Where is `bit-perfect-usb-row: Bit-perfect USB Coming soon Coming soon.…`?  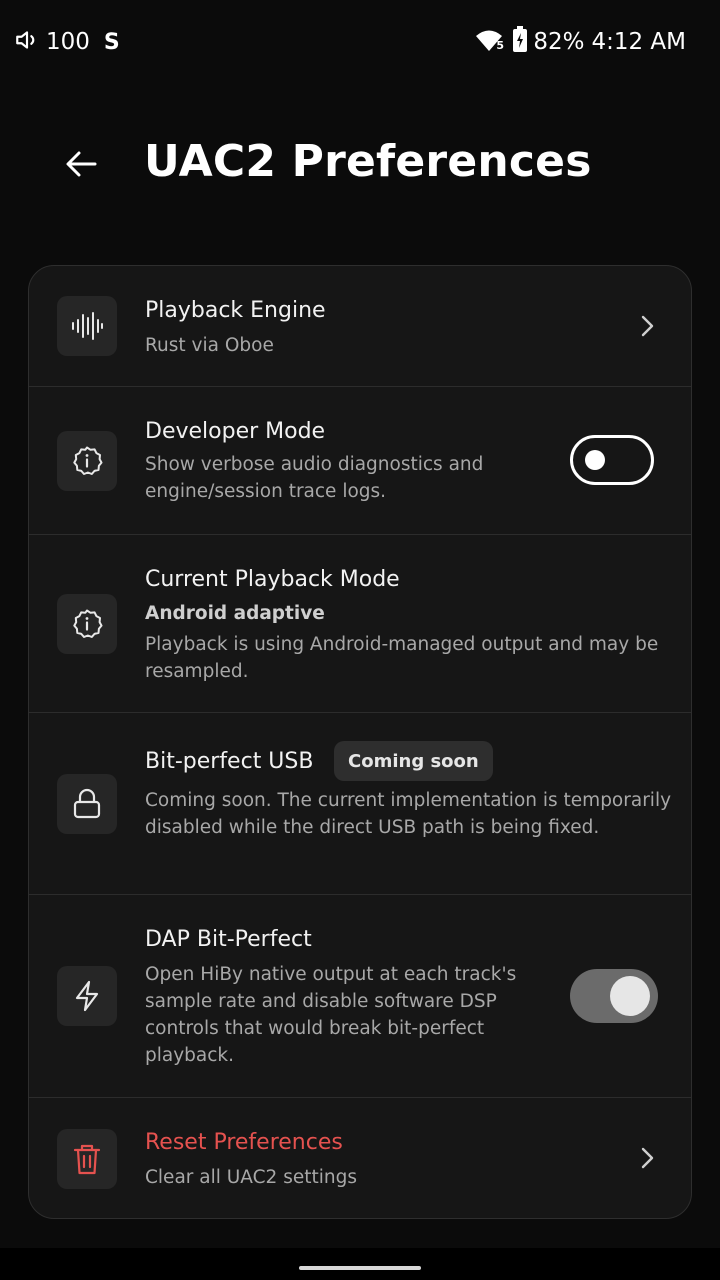 bit-perfect-usb-row: Bit-perfect USB Coming soon Coming soon.… is located at coordinates (360, 804).